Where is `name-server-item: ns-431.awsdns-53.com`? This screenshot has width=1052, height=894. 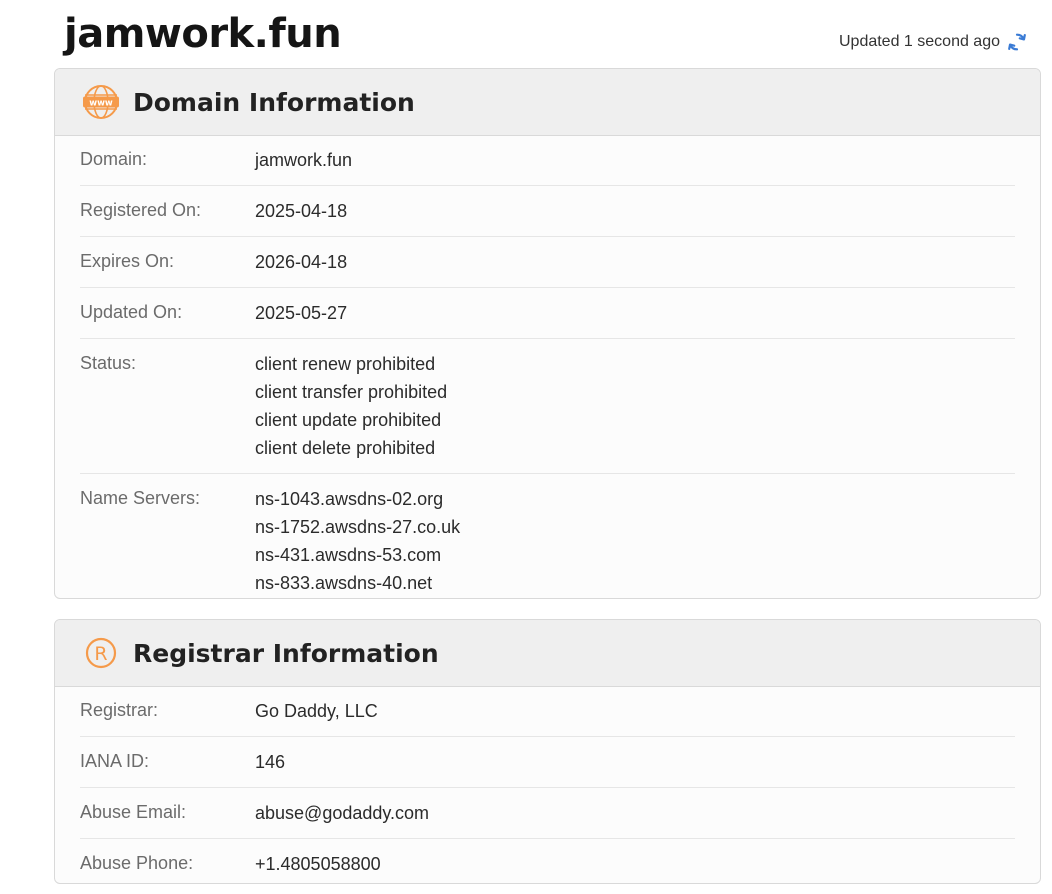
name-server-item: ns-431.awsdns-53.com is located at coordinates (348, 555).